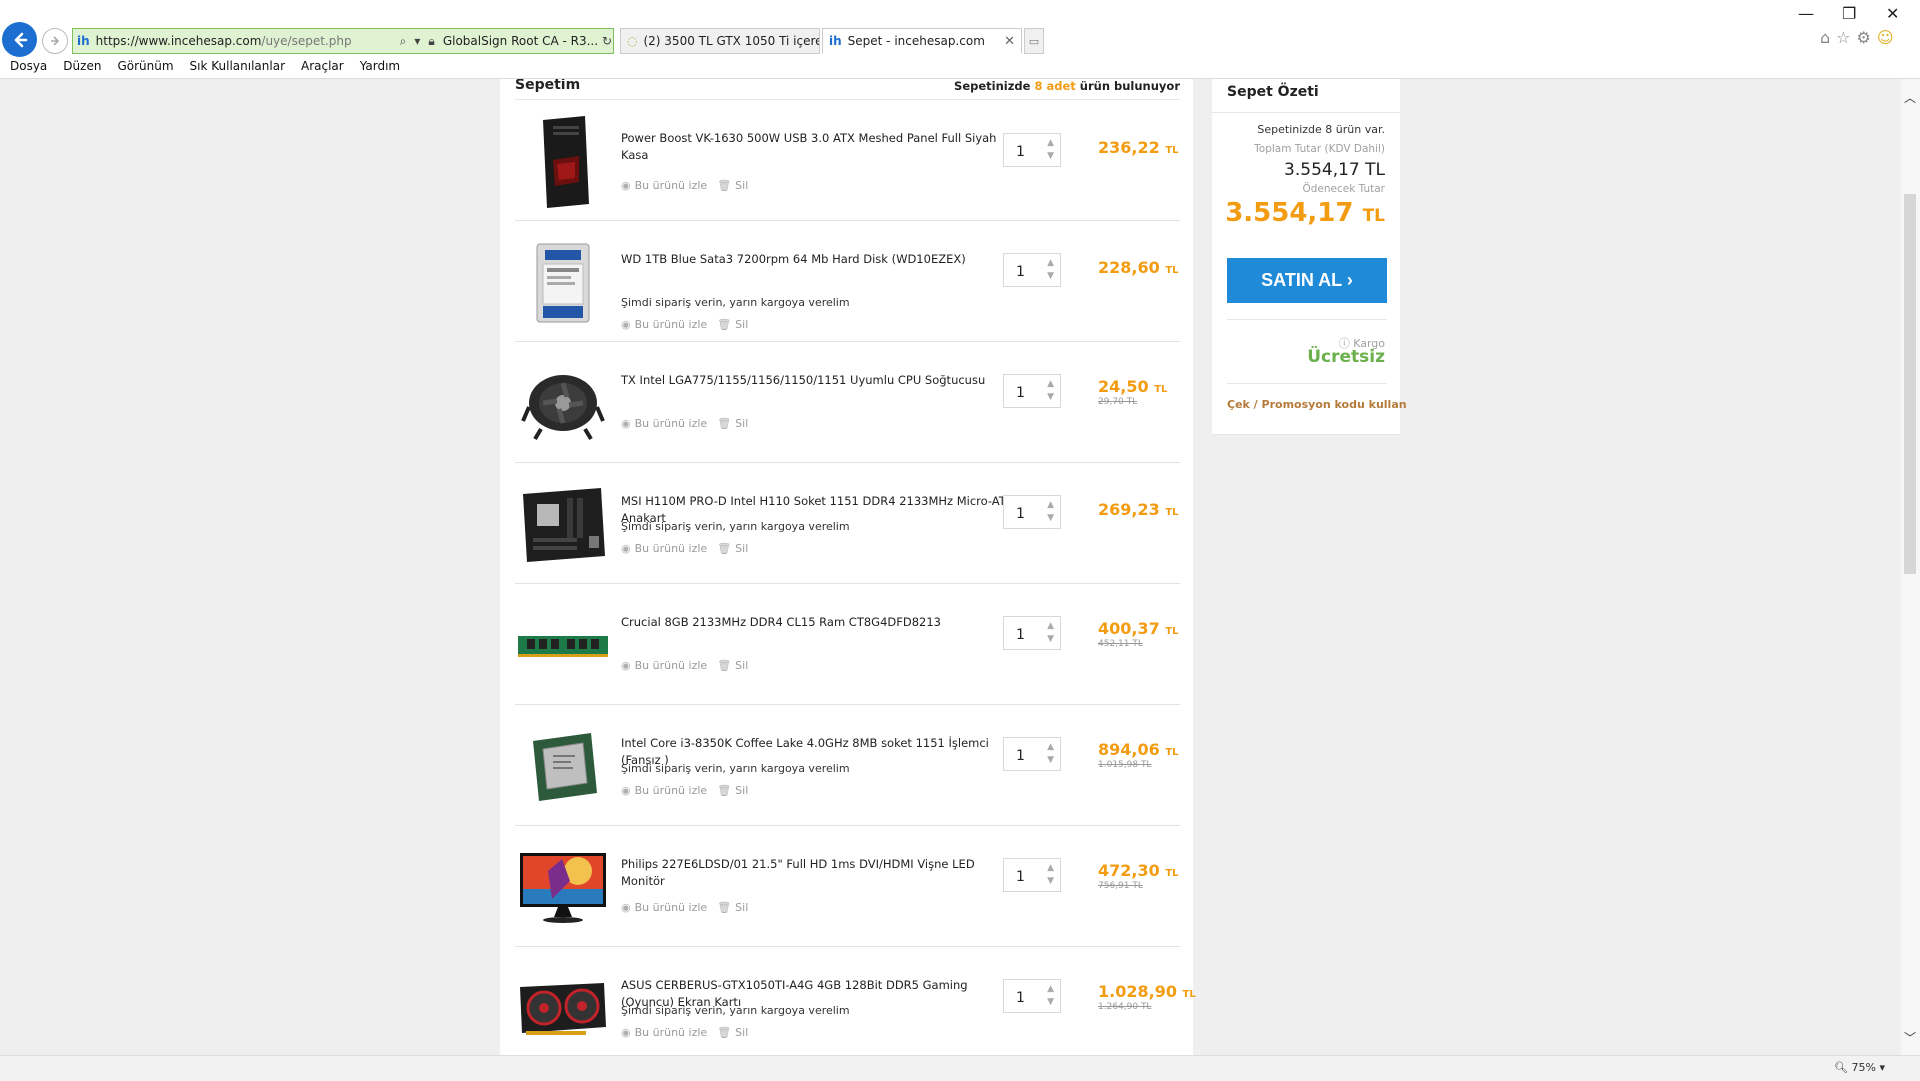 Image resolution: width=1920 pixels, height=1081 pixels. What do you see at coordinates (1034, 41) in the screenshot?
I see `new-tab-button: ▭` at bounding box center [1034, 41].